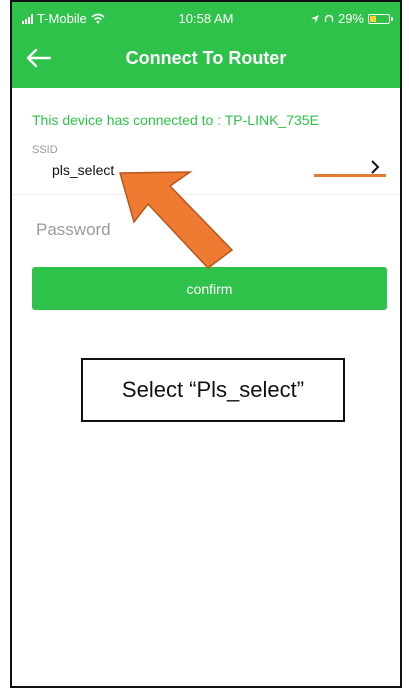  I want to click on ssid-value: pls_select, so click(83, 170).